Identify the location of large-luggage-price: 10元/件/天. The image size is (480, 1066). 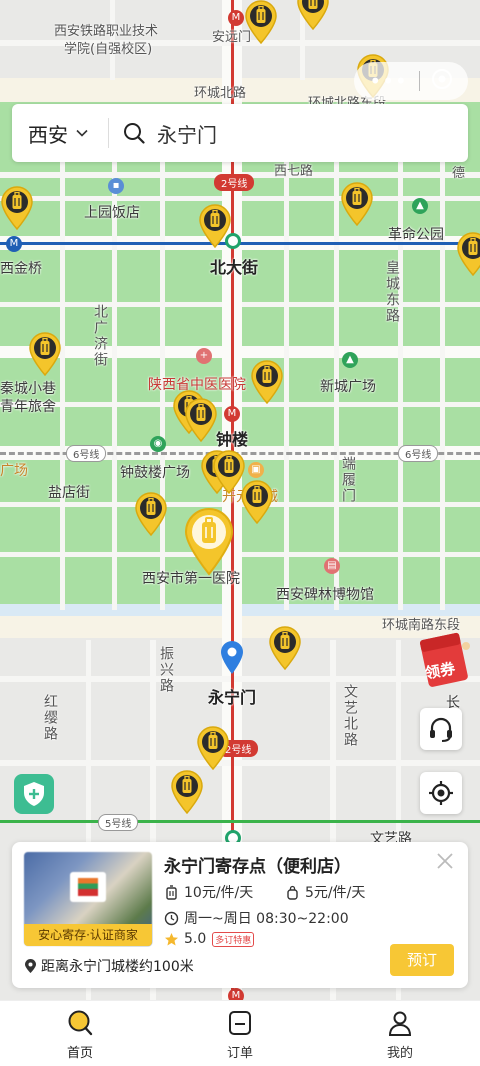
(208, 892).